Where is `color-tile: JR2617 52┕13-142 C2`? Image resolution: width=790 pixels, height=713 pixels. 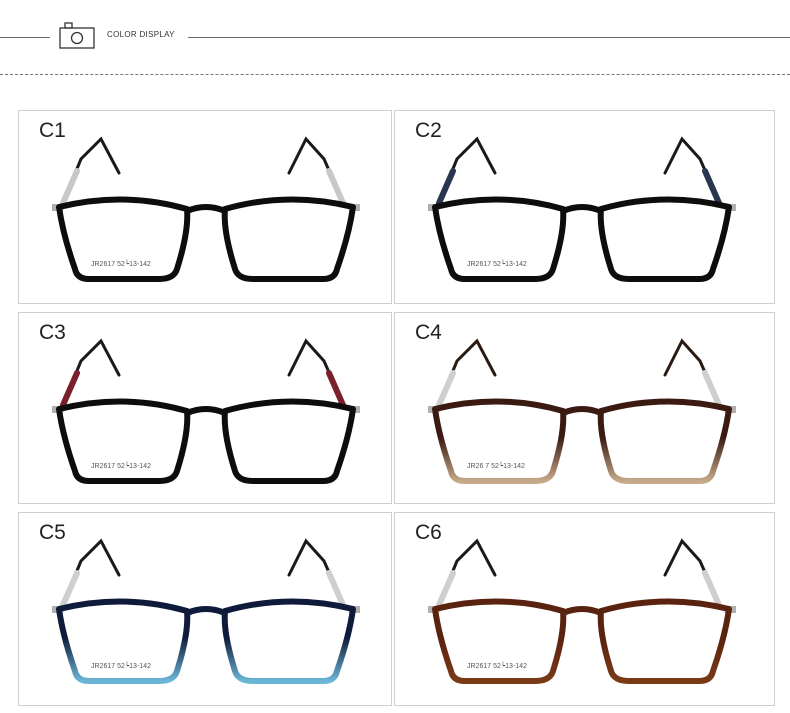
color-tile: JR2617 52┕13-142 C2 is located at coordinates (584, 207).